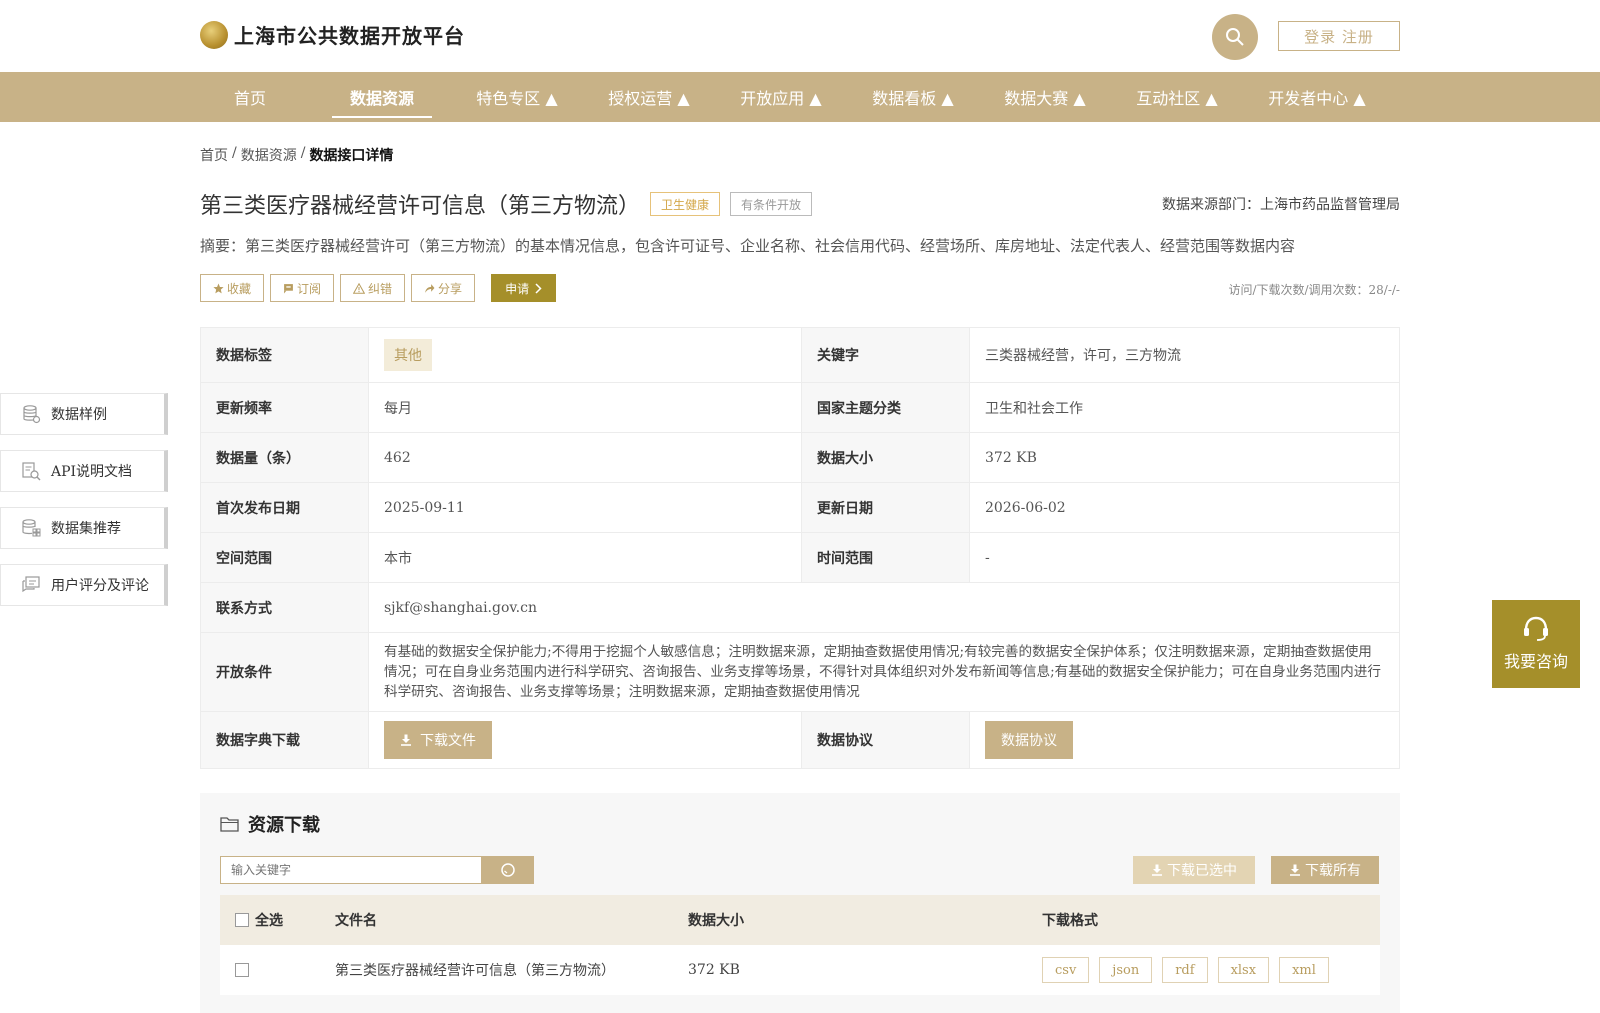  Describe the element at coordinates (269, 155) in the screenshot. I see `breadcrumb-resources: 数据资源` at that location.